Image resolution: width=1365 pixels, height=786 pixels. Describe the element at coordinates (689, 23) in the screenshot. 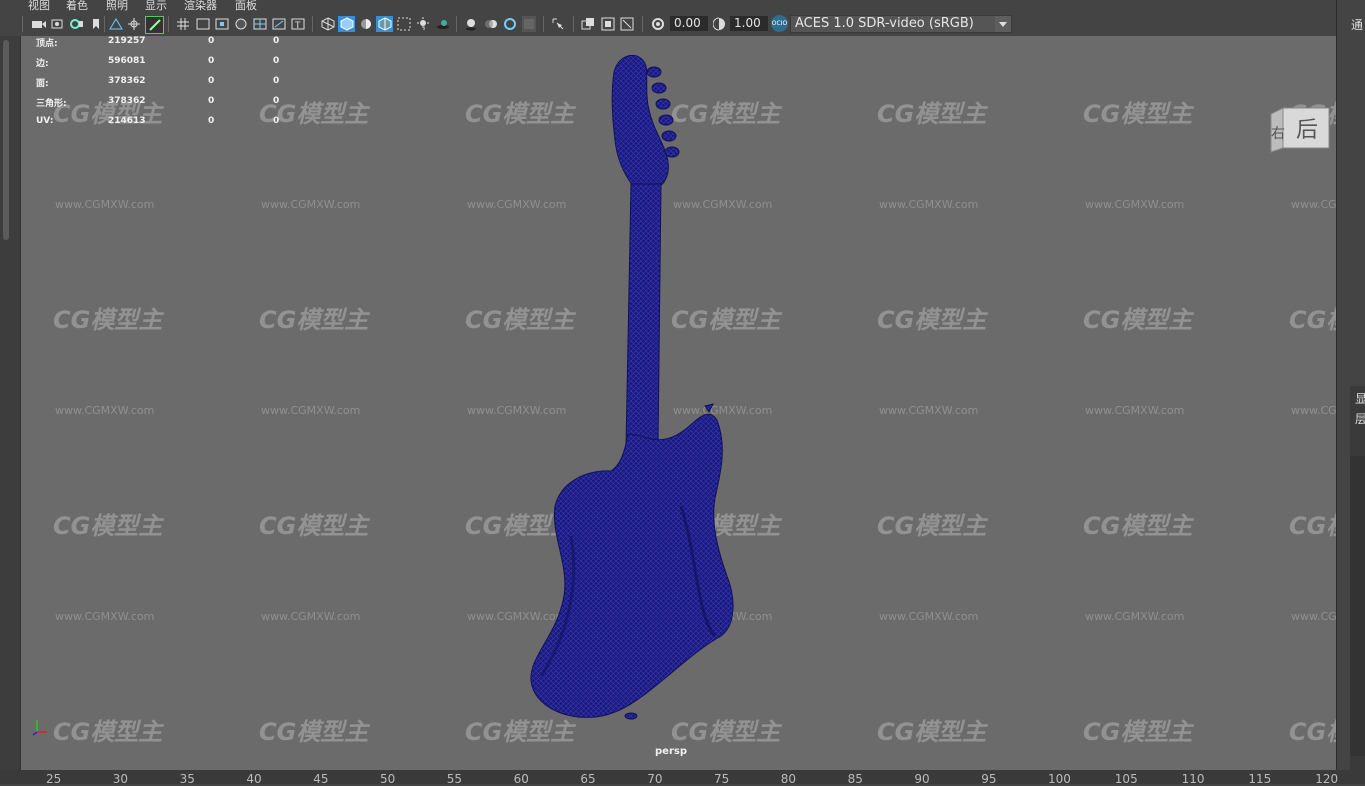

I see `exposure-input: 0.00` at that location.